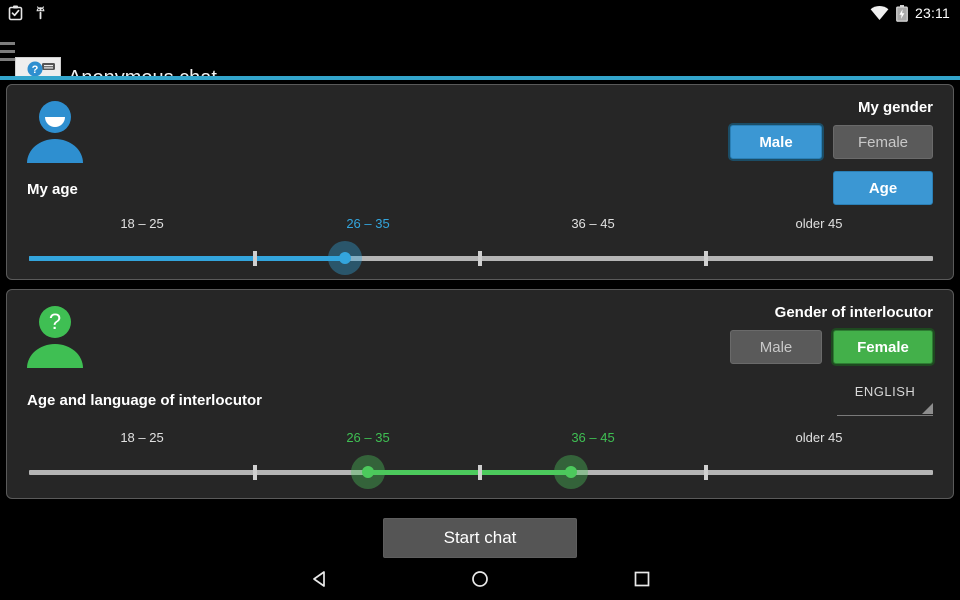  What do you see at coordinates (187, 258) in the screenshot?
I see `my-age-slider-fill` at bounding box center [187, 258].